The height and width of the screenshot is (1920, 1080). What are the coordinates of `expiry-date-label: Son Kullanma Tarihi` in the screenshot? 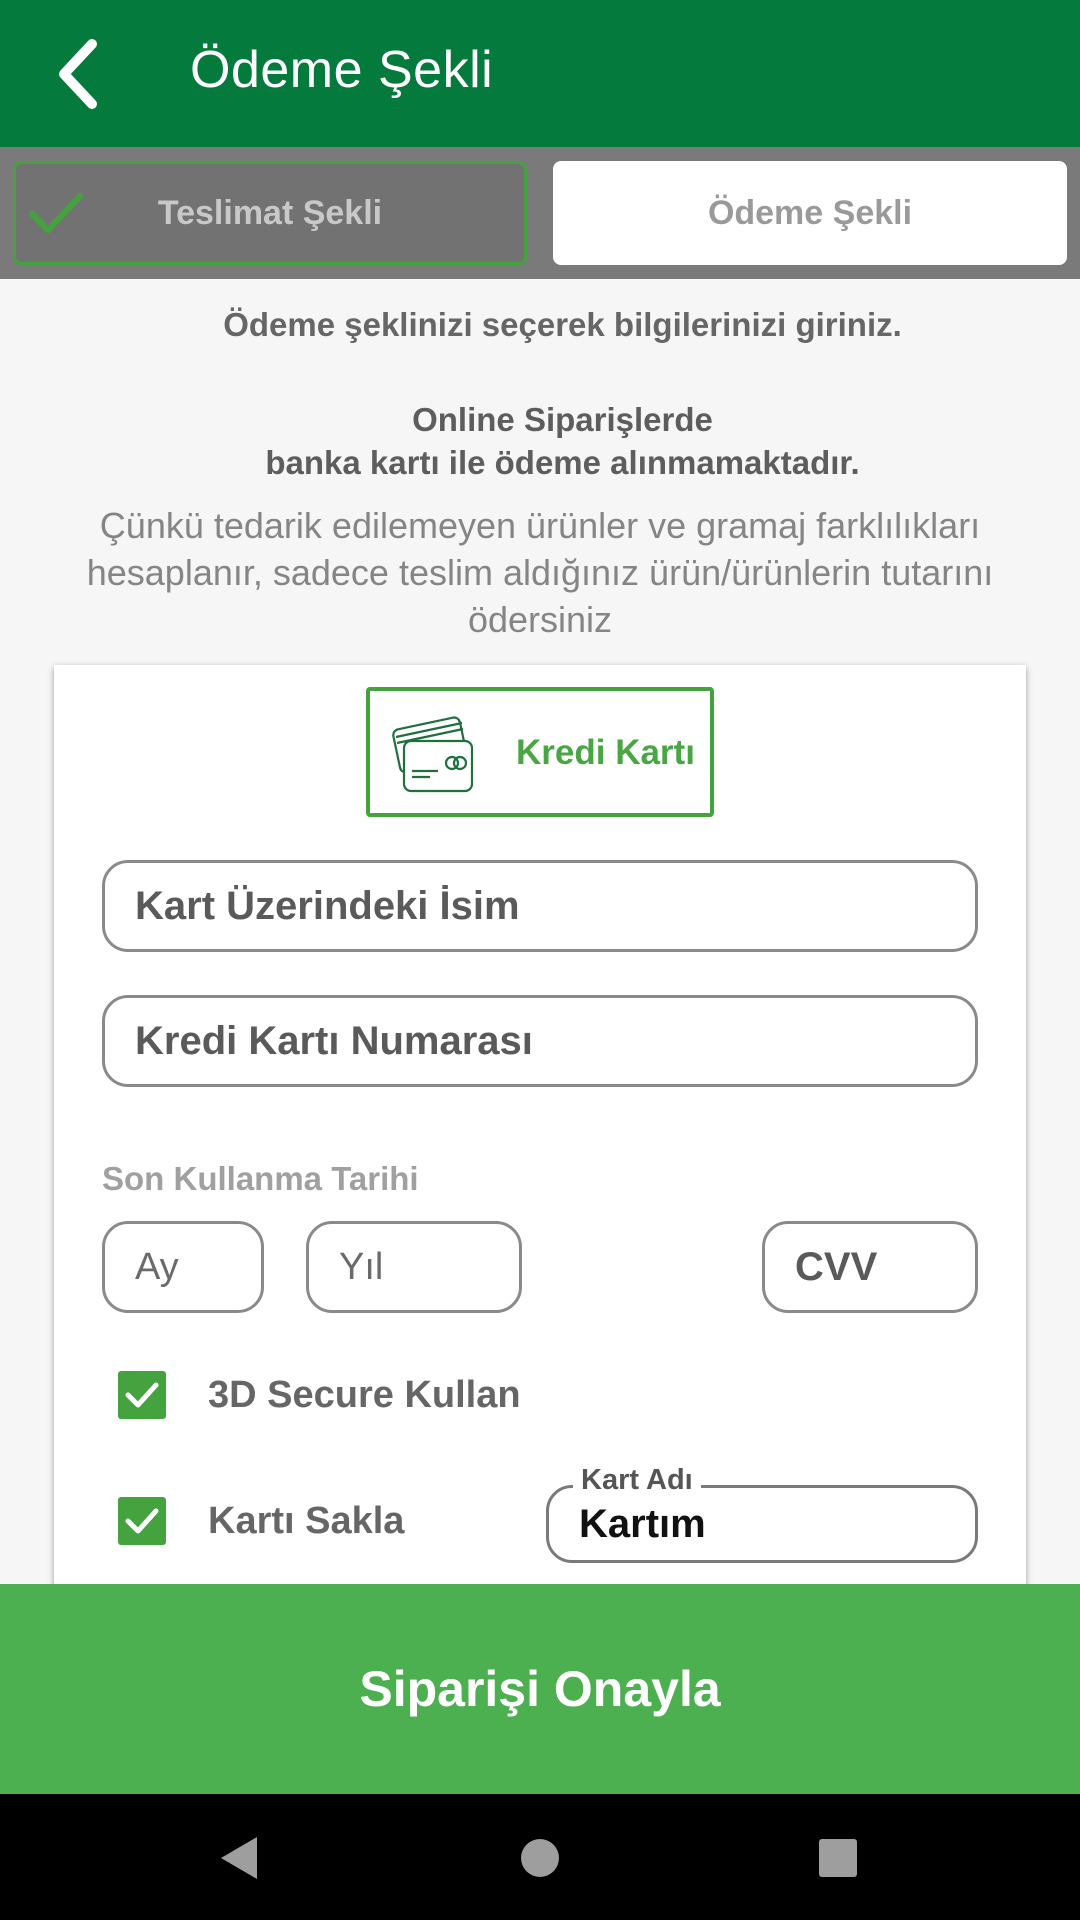 It's located at (260, 1178).